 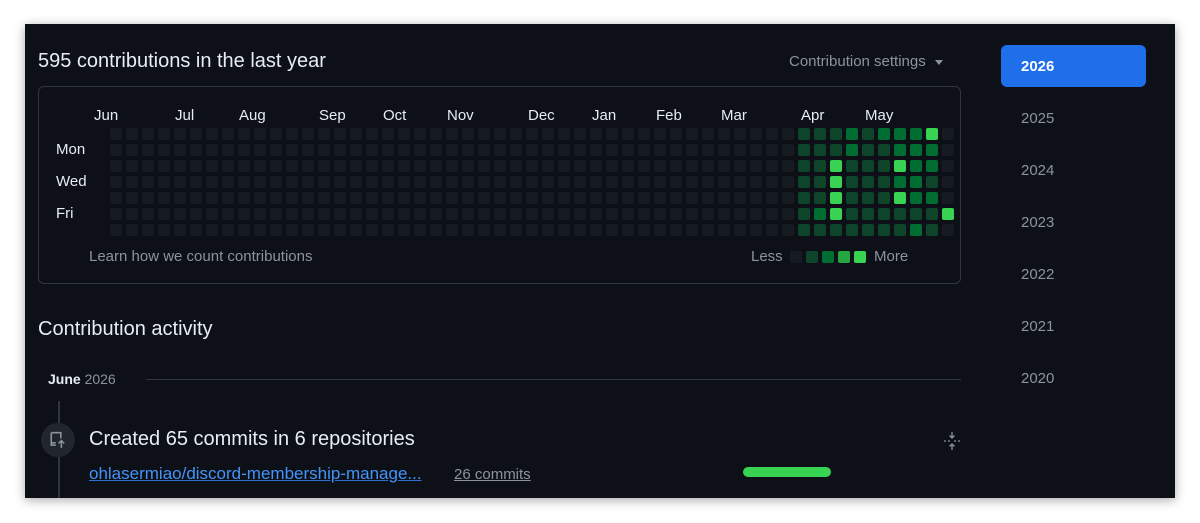 I want to click on year-button-2026: 2026, so click(x=1073, y=66).